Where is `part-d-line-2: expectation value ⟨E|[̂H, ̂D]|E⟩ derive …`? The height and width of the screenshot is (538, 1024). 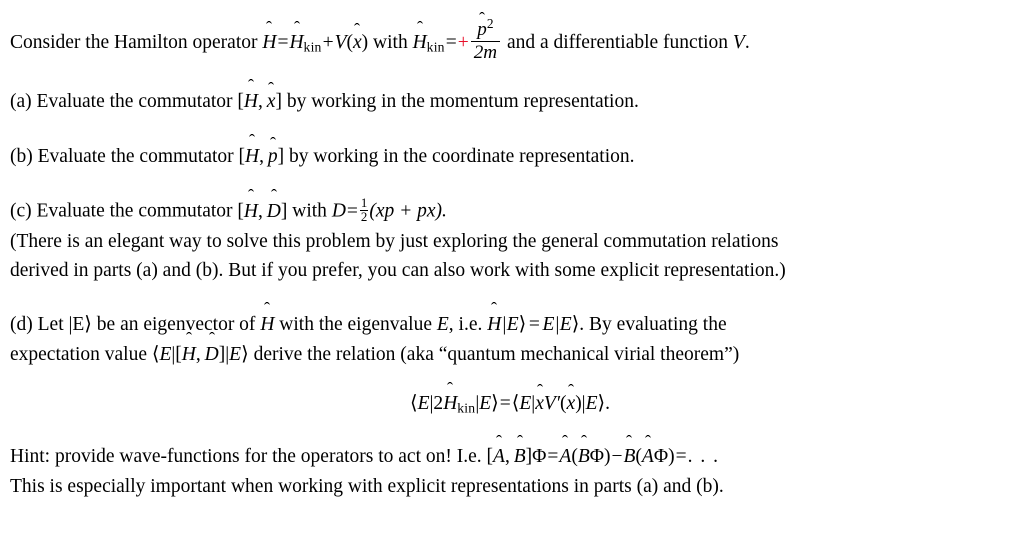
part-d-line-2: expectation value ⟨E|[̂H, ̂D]|E⟩ derive … is located at coordinates (510, 355).